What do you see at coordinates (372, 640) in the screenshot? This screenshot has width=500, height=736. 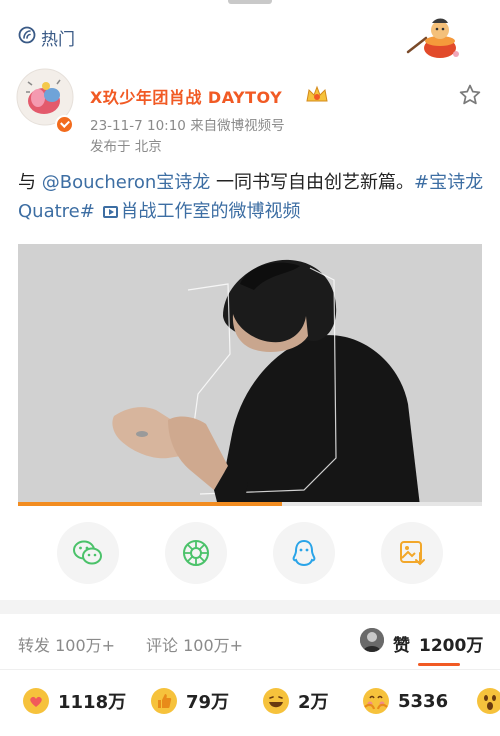 I see `liker-avatar` at bounding box center [372, 640].